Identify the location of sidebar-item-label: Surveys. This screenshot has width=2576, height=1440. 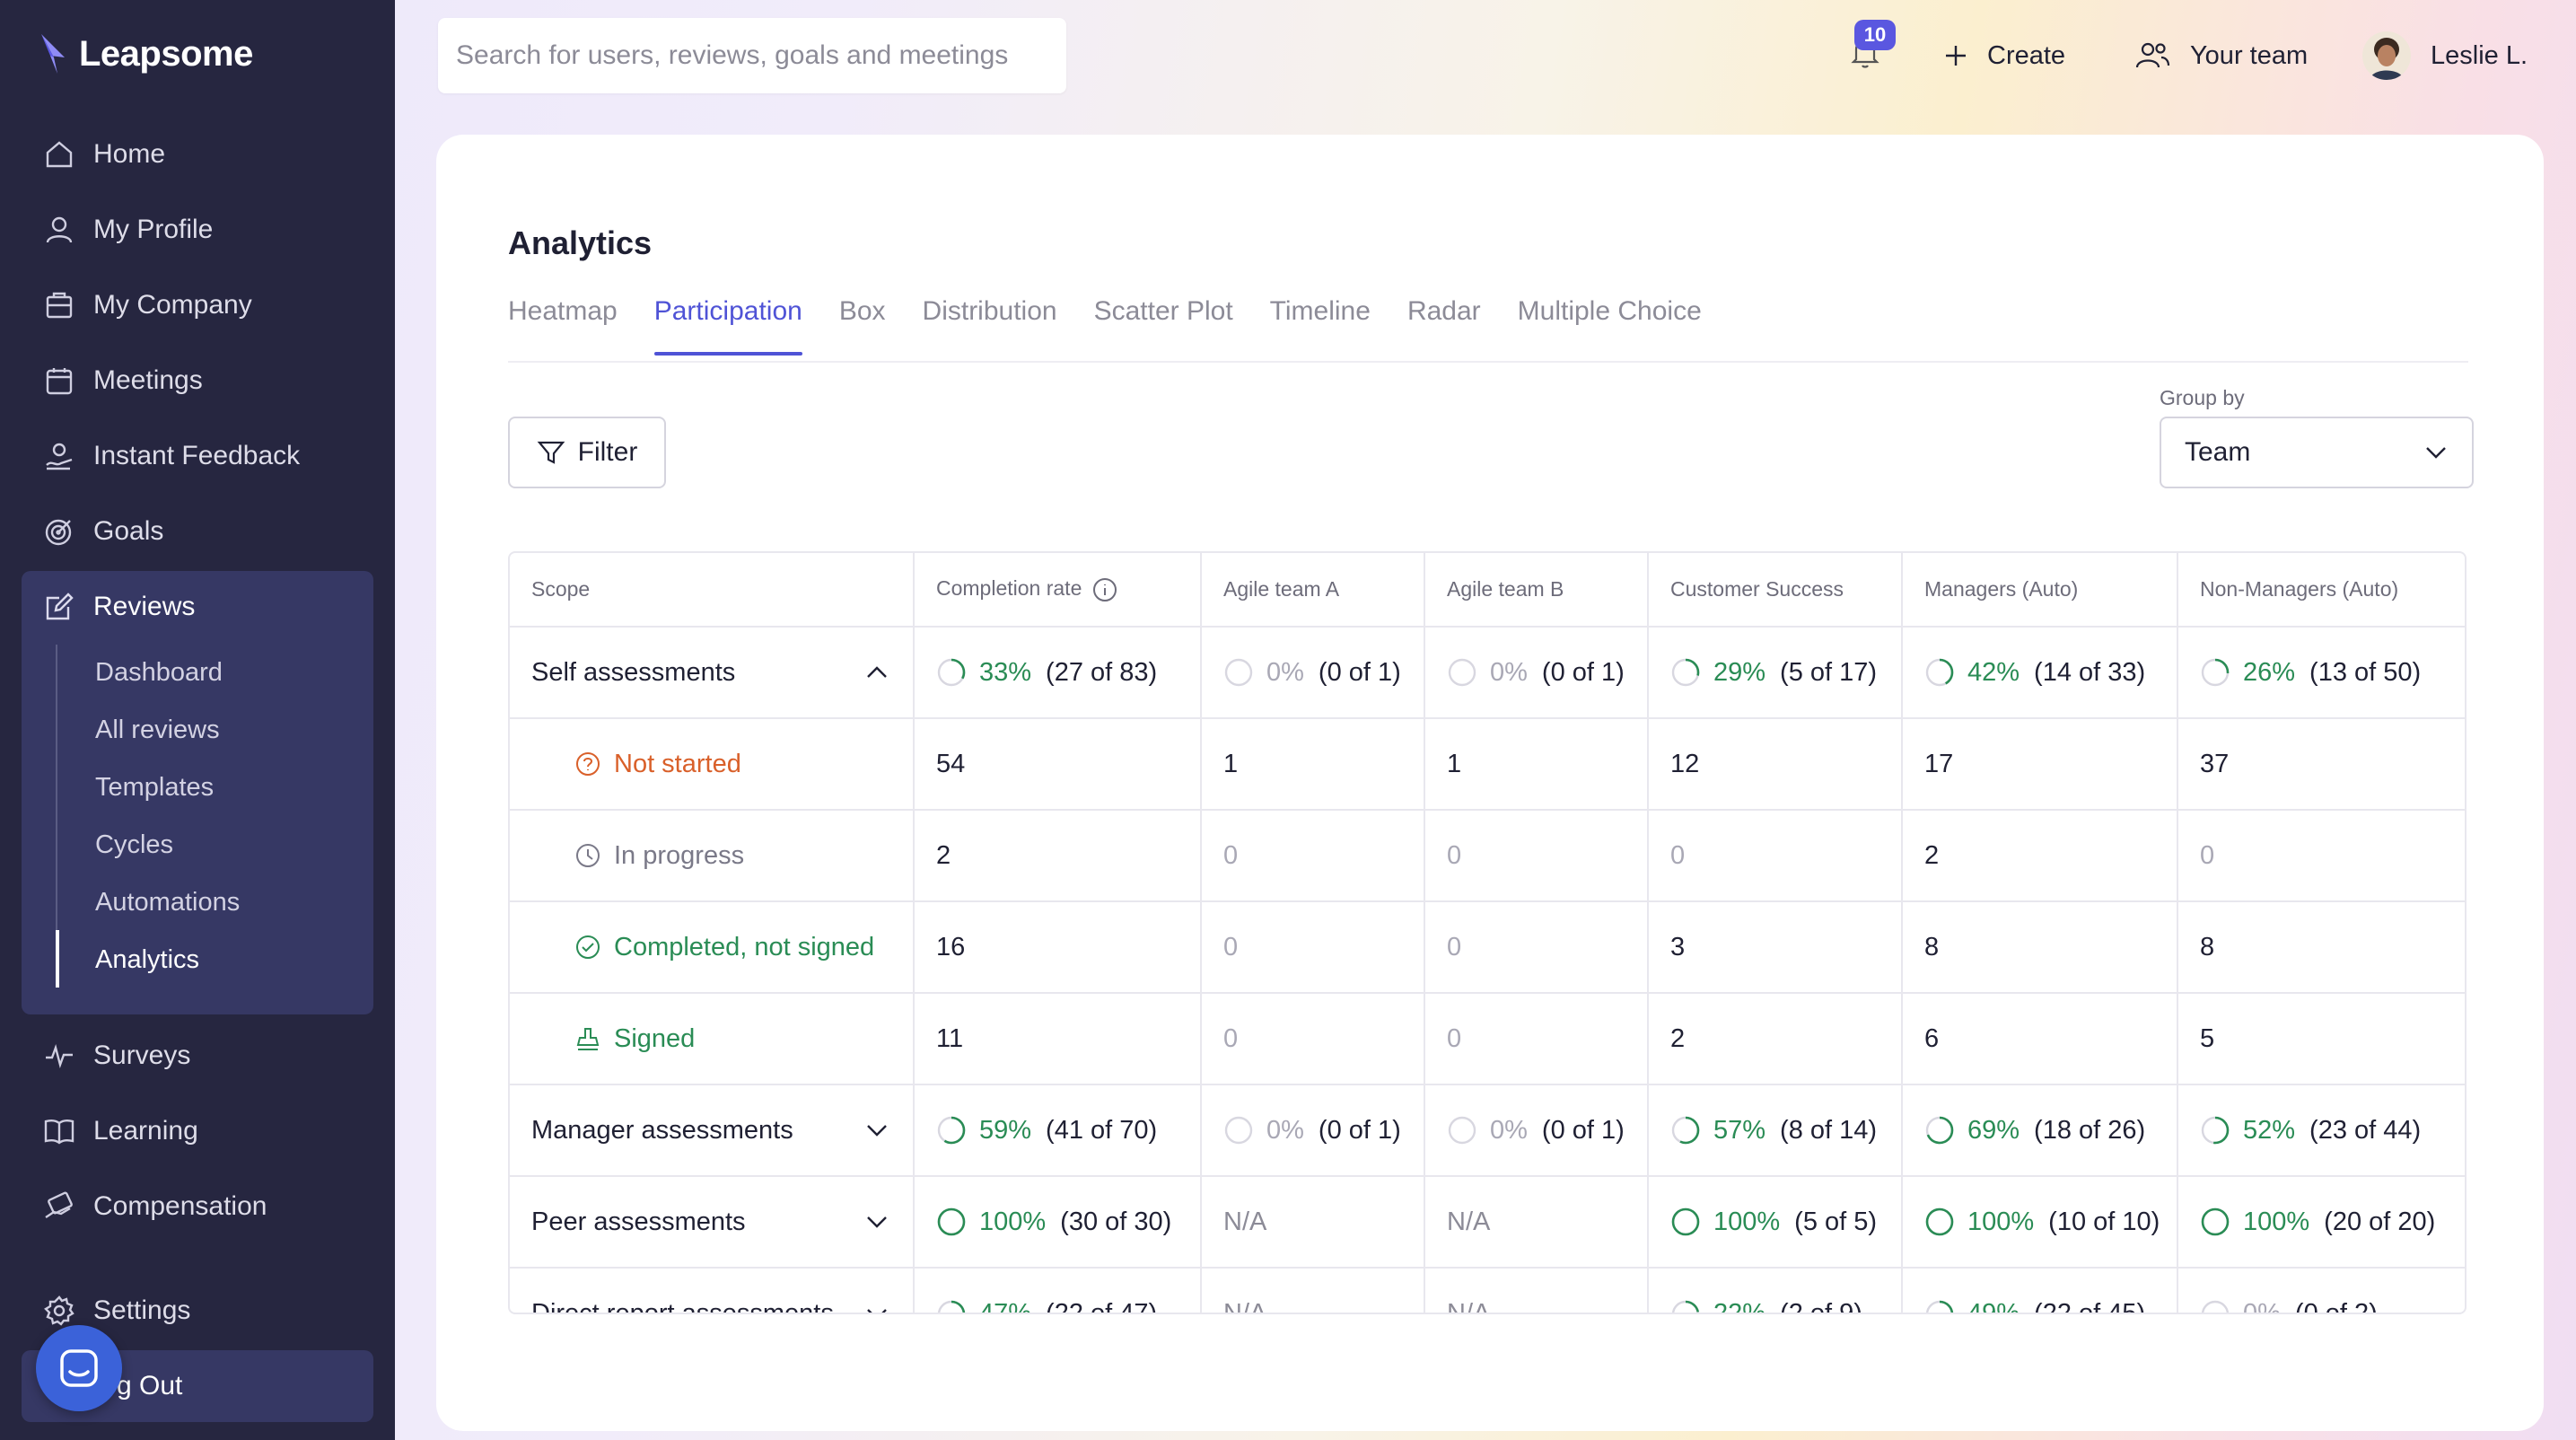
(142, 1055).